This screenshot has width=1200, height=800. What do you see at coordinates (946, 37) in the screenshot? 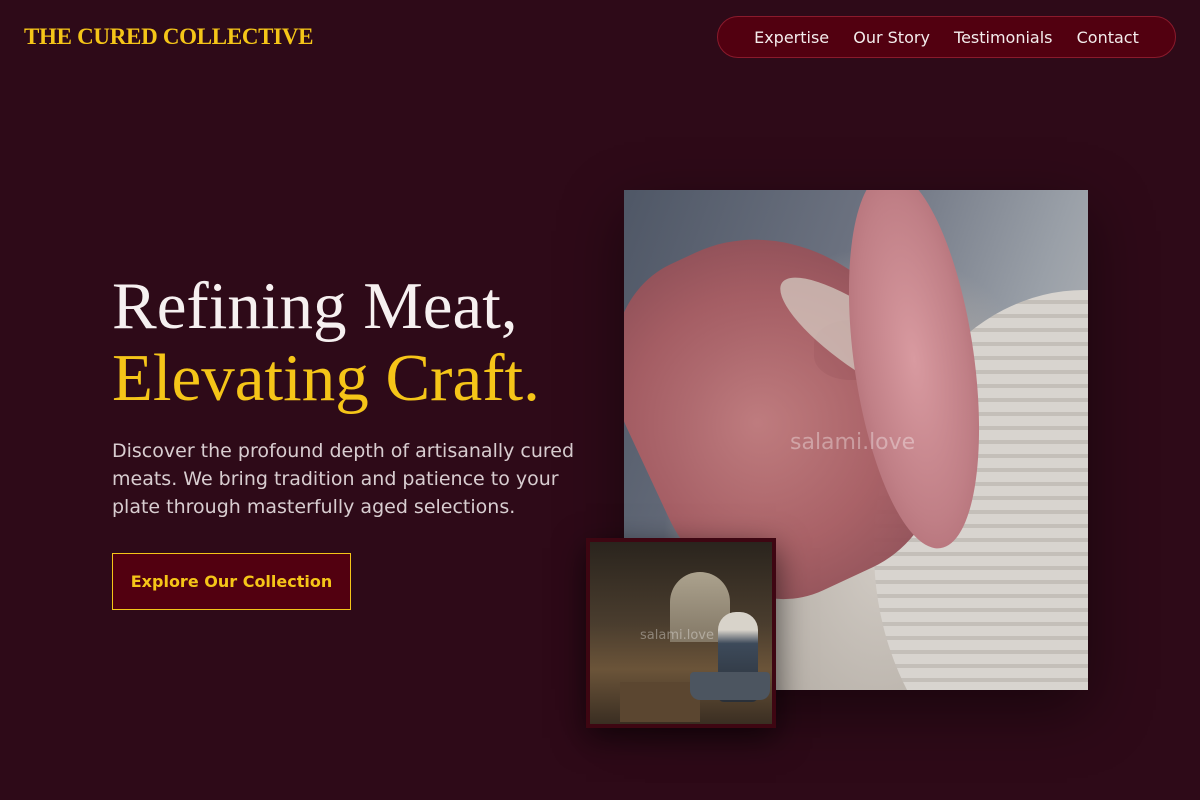
I see `main-nav: Expertise Our Story Testimonials Contact` at bounding box center [946, 37].